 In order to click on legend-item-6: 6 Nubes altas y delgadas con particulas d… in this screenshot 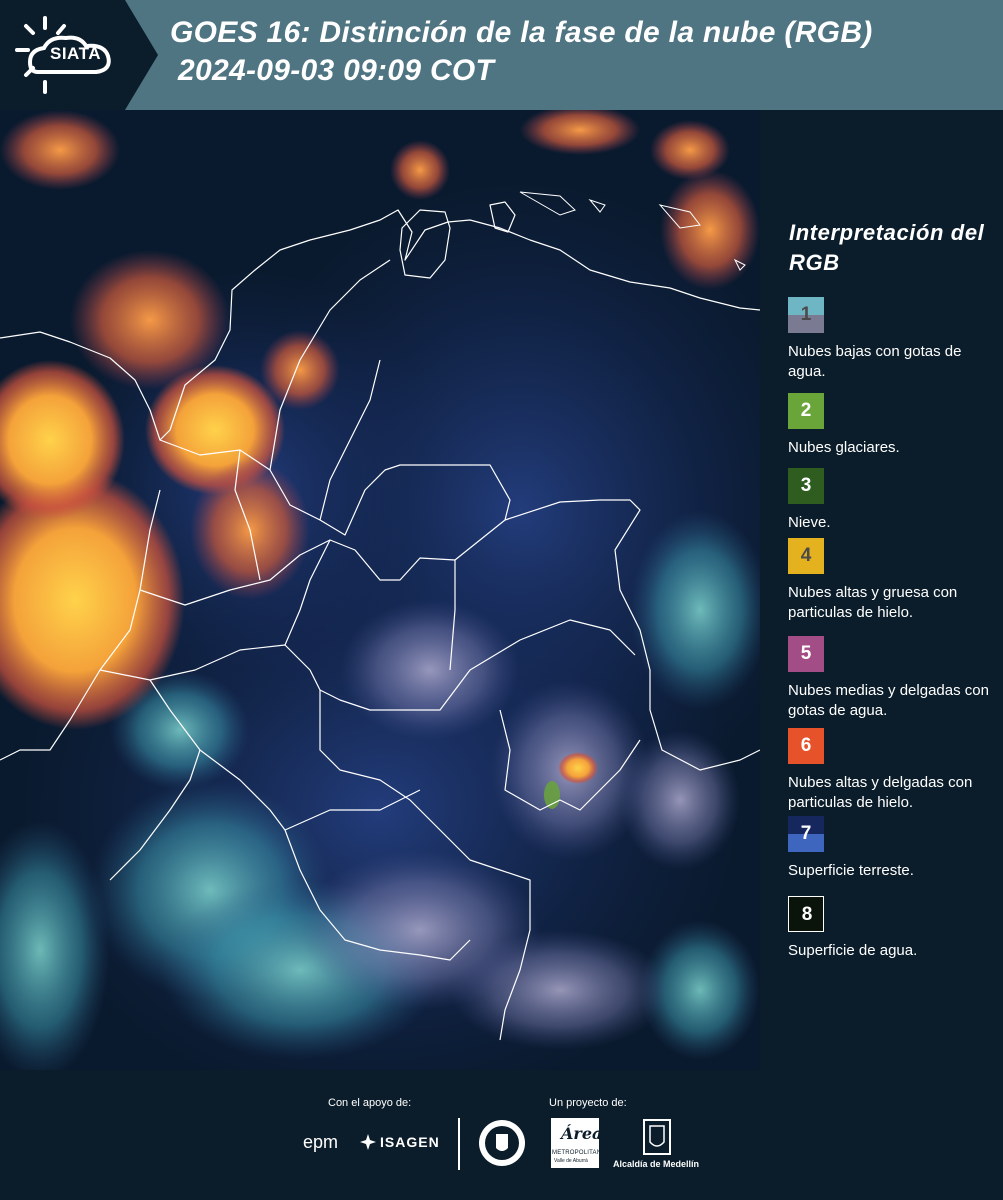, I will do `click(894, 770)`.